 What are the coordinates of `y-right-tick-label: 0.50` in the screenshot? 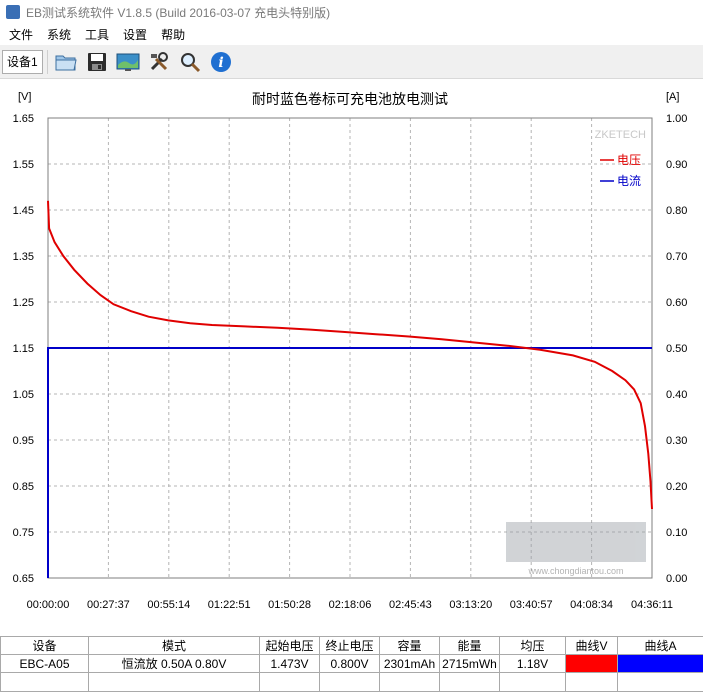 It's located at (676, 349).